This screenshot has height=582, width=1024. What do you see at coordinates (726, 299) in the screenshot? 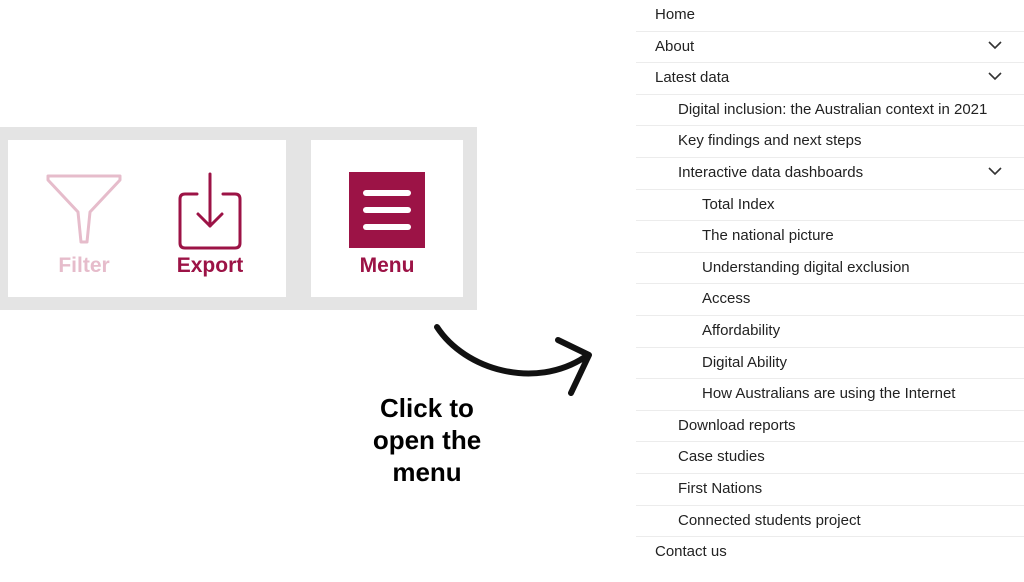
I see `nav-item-label: Access` at bounding box center [726, 299].